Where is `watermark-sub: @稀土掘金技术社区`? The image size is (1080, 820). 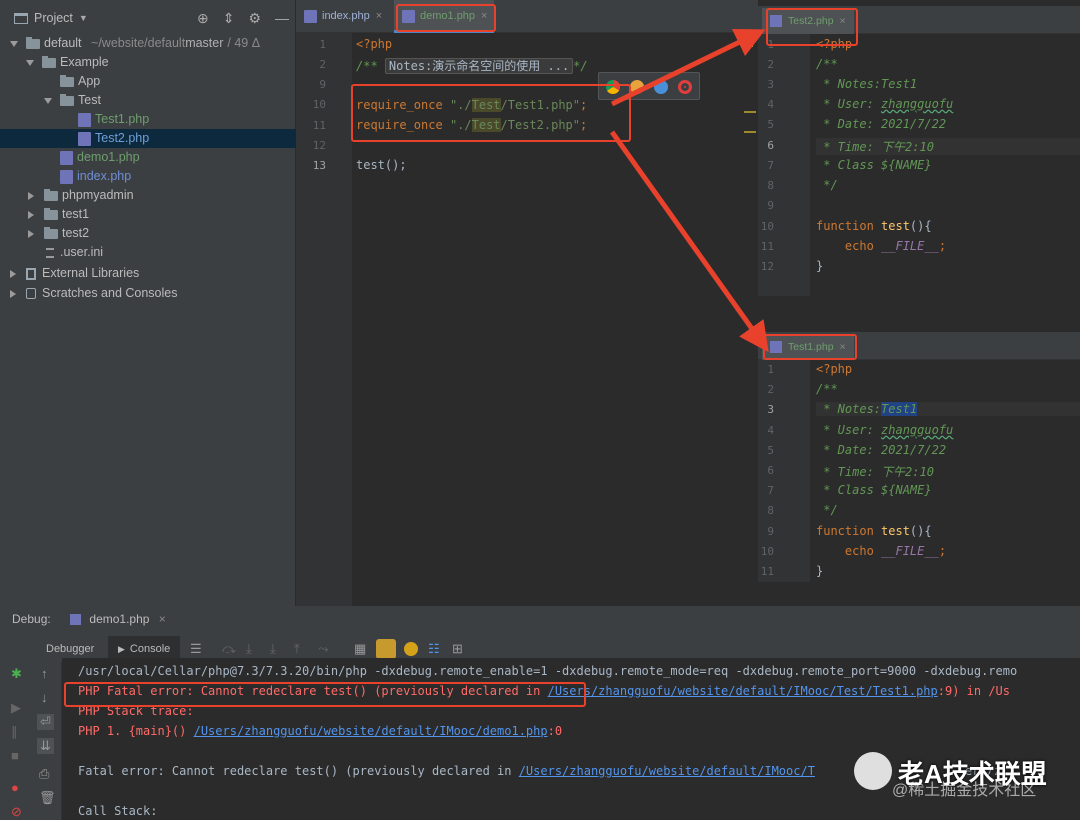
watermark-sub: @稀土掘金技术社区 is located at coordinates (964, 790).